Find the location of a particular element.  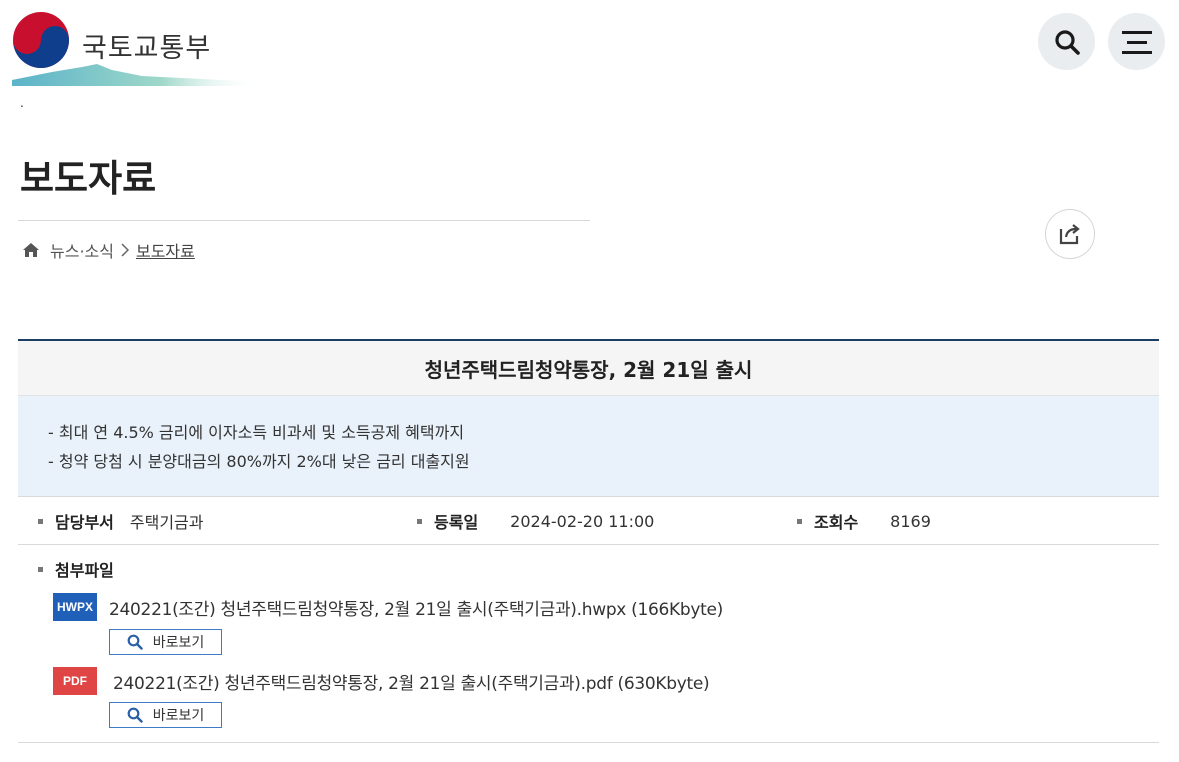

page-title: 보도자료 is located at coordinates (88, 178).